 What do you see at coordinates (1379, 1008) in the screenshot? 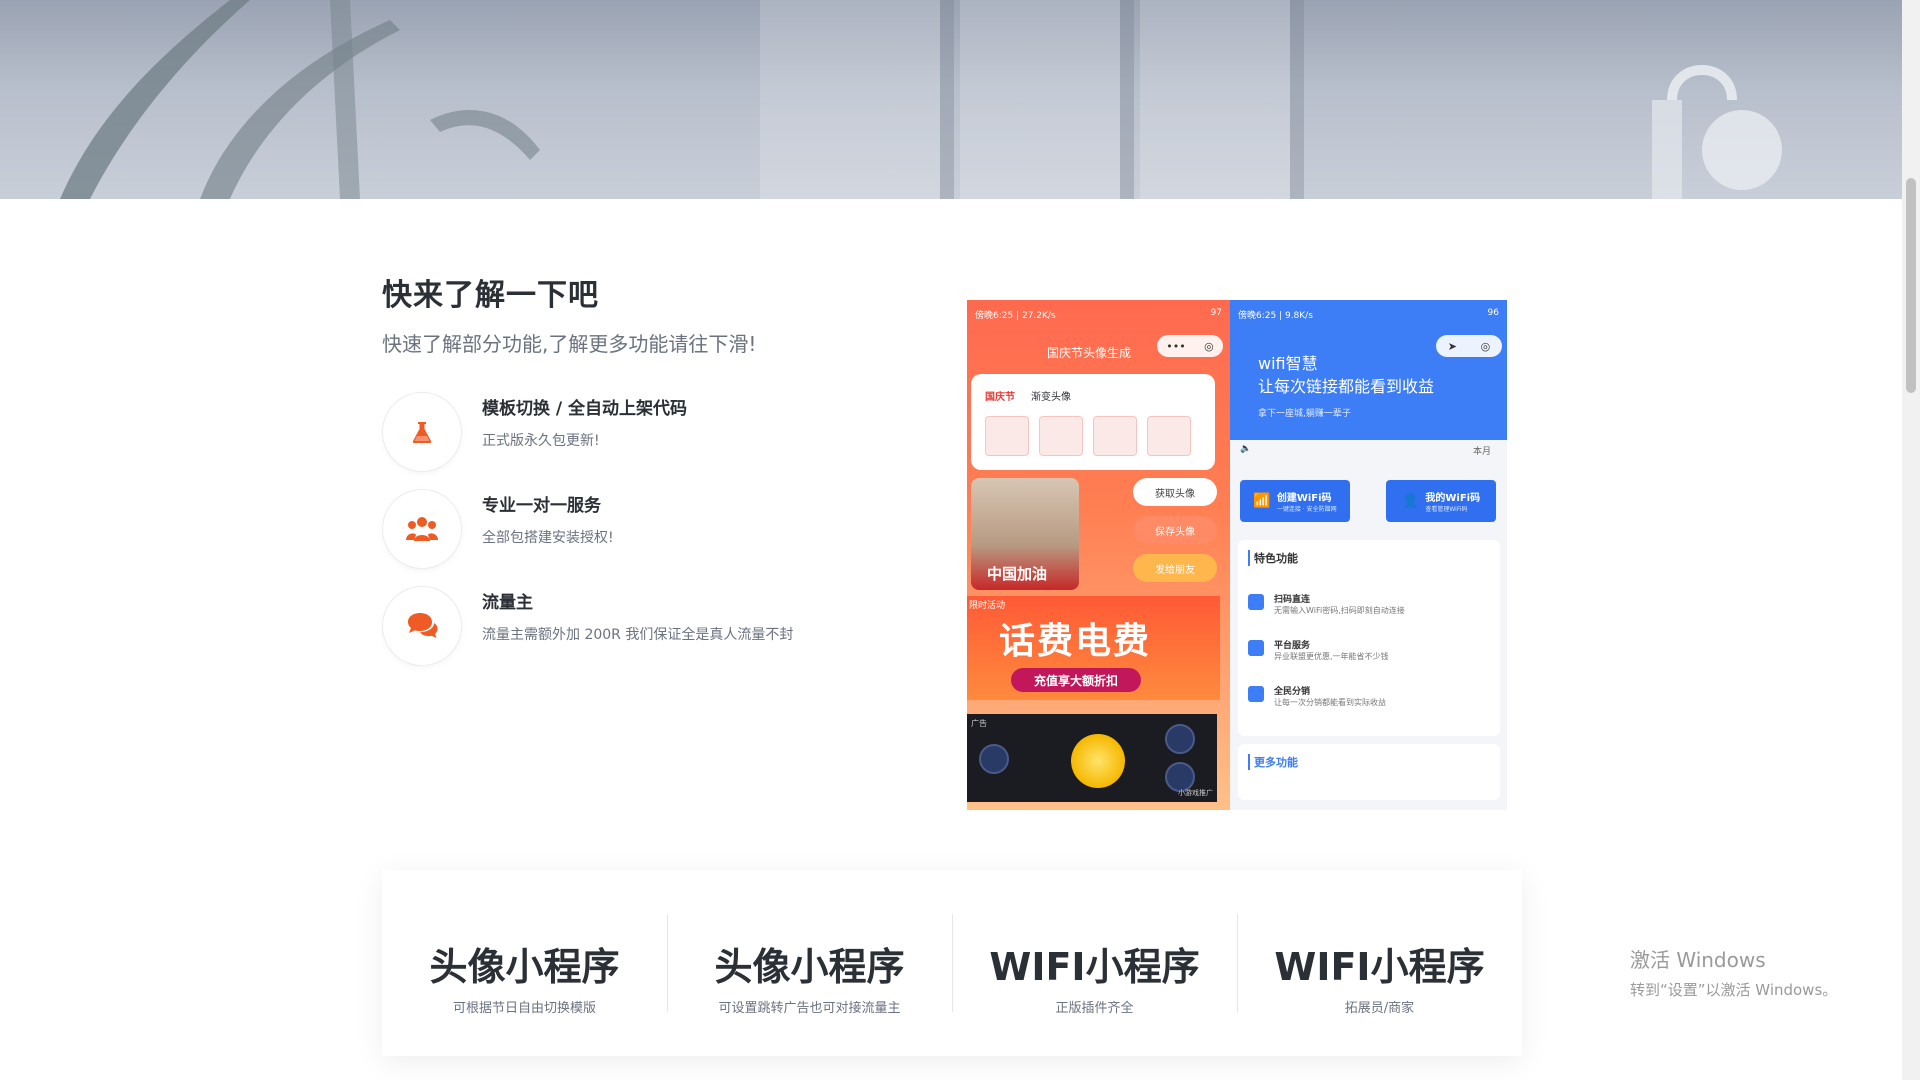
I see `stat-caption: 拓展员/商家` at bounding box center [1379, 1008].